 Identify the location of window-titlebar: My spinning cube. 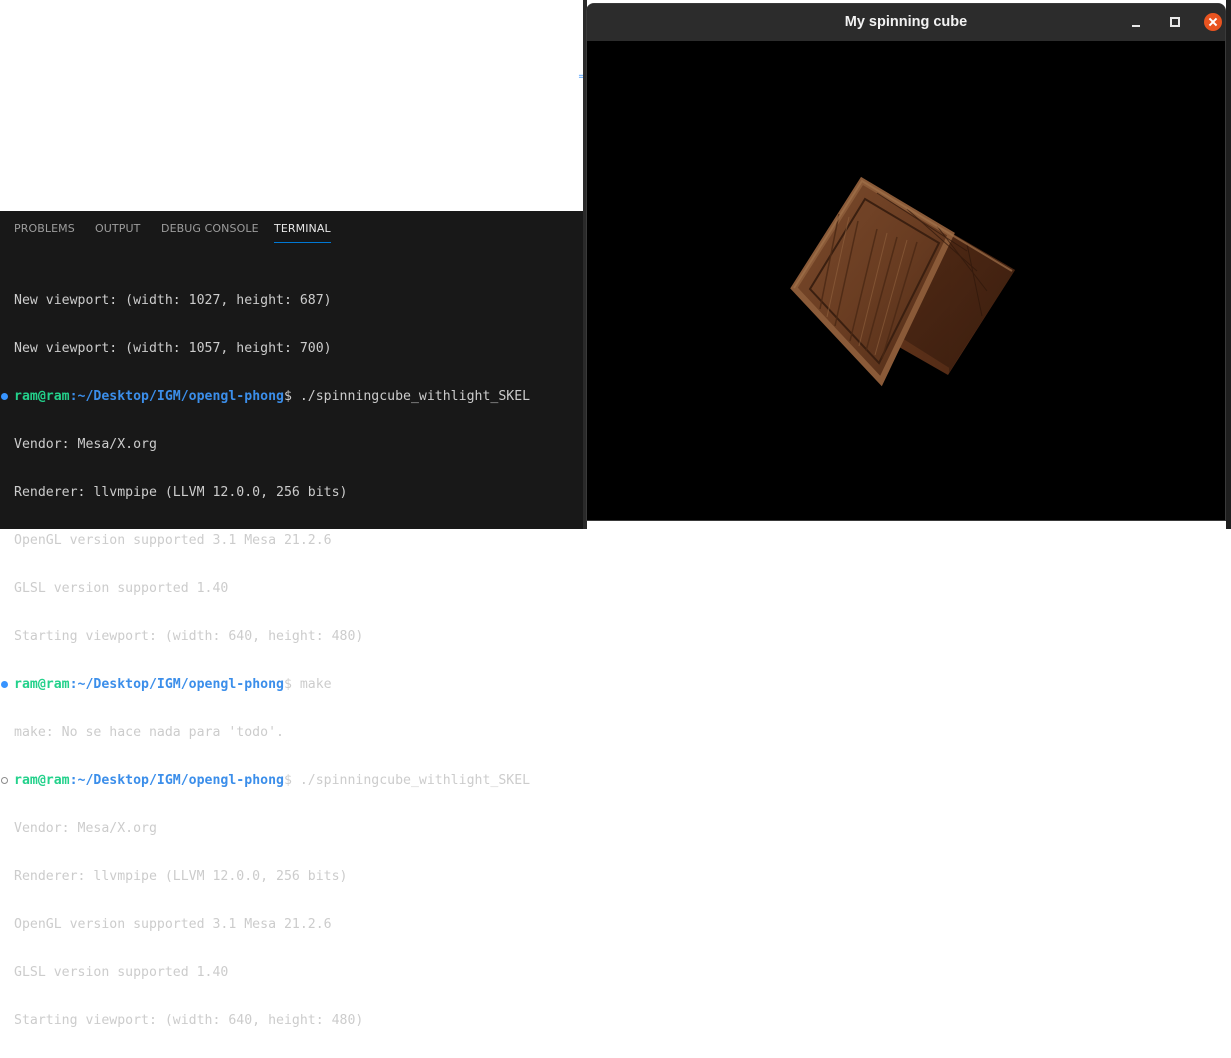
(906, 22).